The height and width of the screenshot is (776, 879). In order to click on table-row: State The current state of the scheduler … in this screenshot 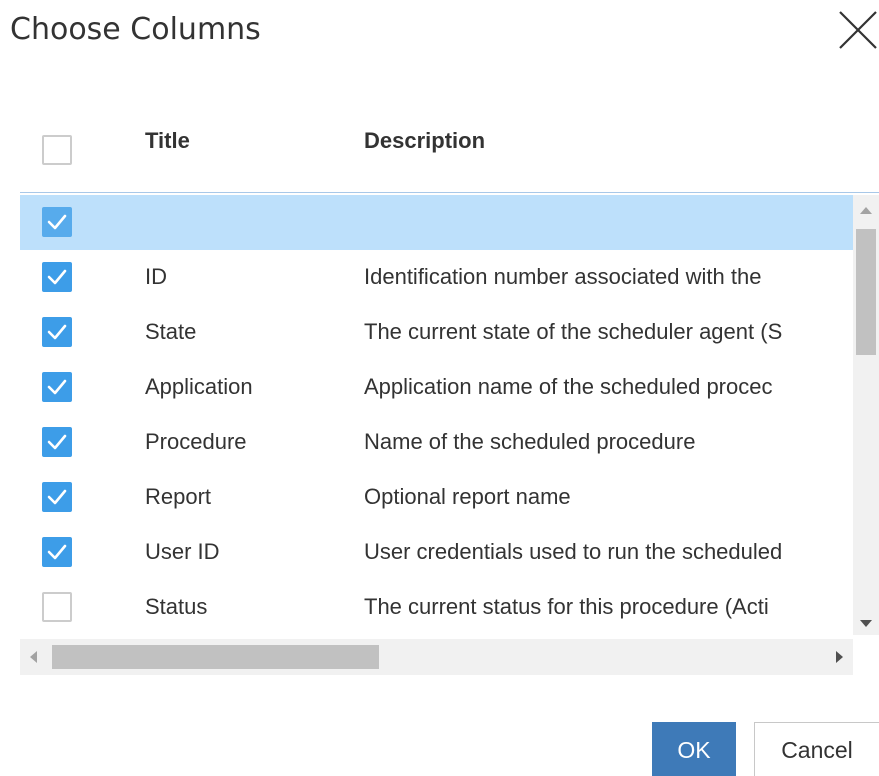, I will do `click(436, 332)`.